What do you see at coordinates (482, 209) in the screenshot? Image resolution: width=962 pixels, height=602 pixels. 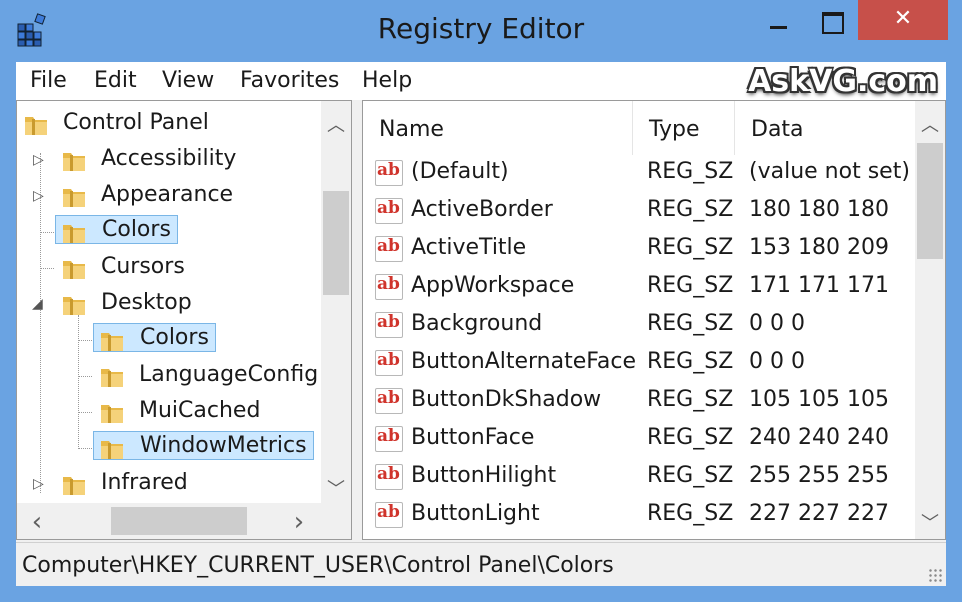 I see `value-name: ActiveBorder` at bounding box center [482, 209].